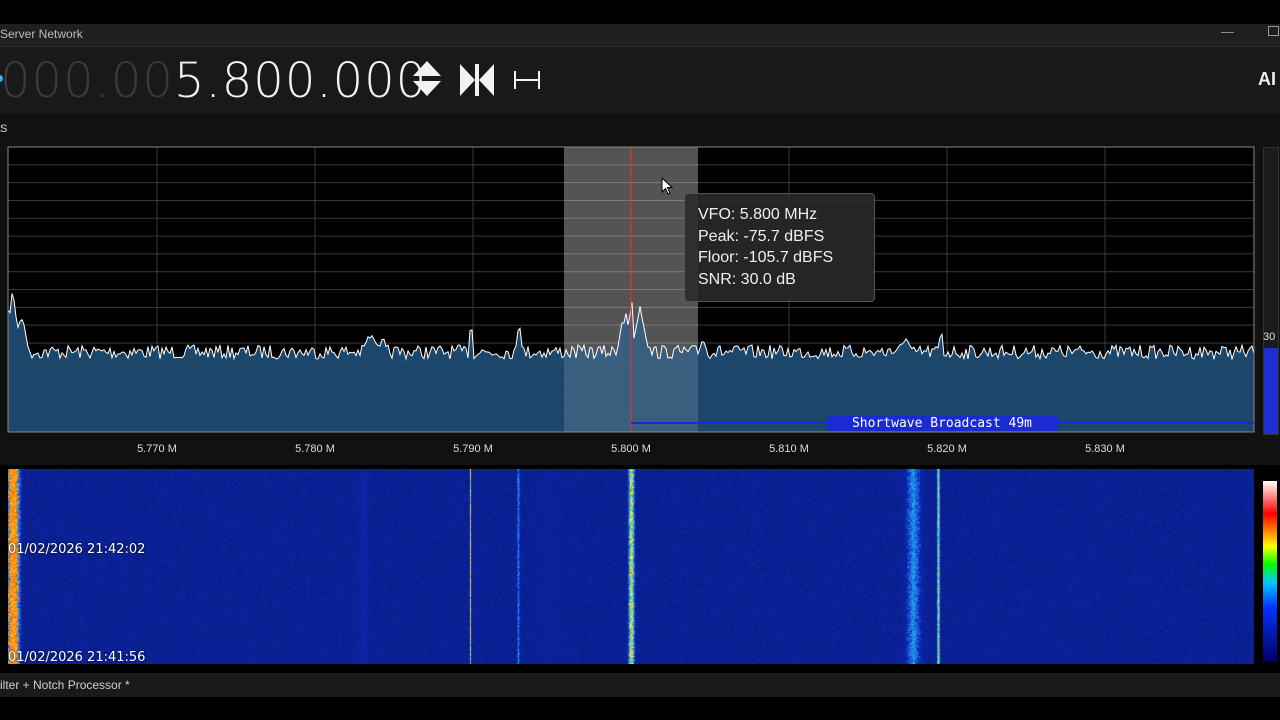 The image size is (1280, 720). What do you see at coordinates (157, 449) in the screenshot?
I see `x-tick-label: 5.770 M` at bounding box center [157, 449].